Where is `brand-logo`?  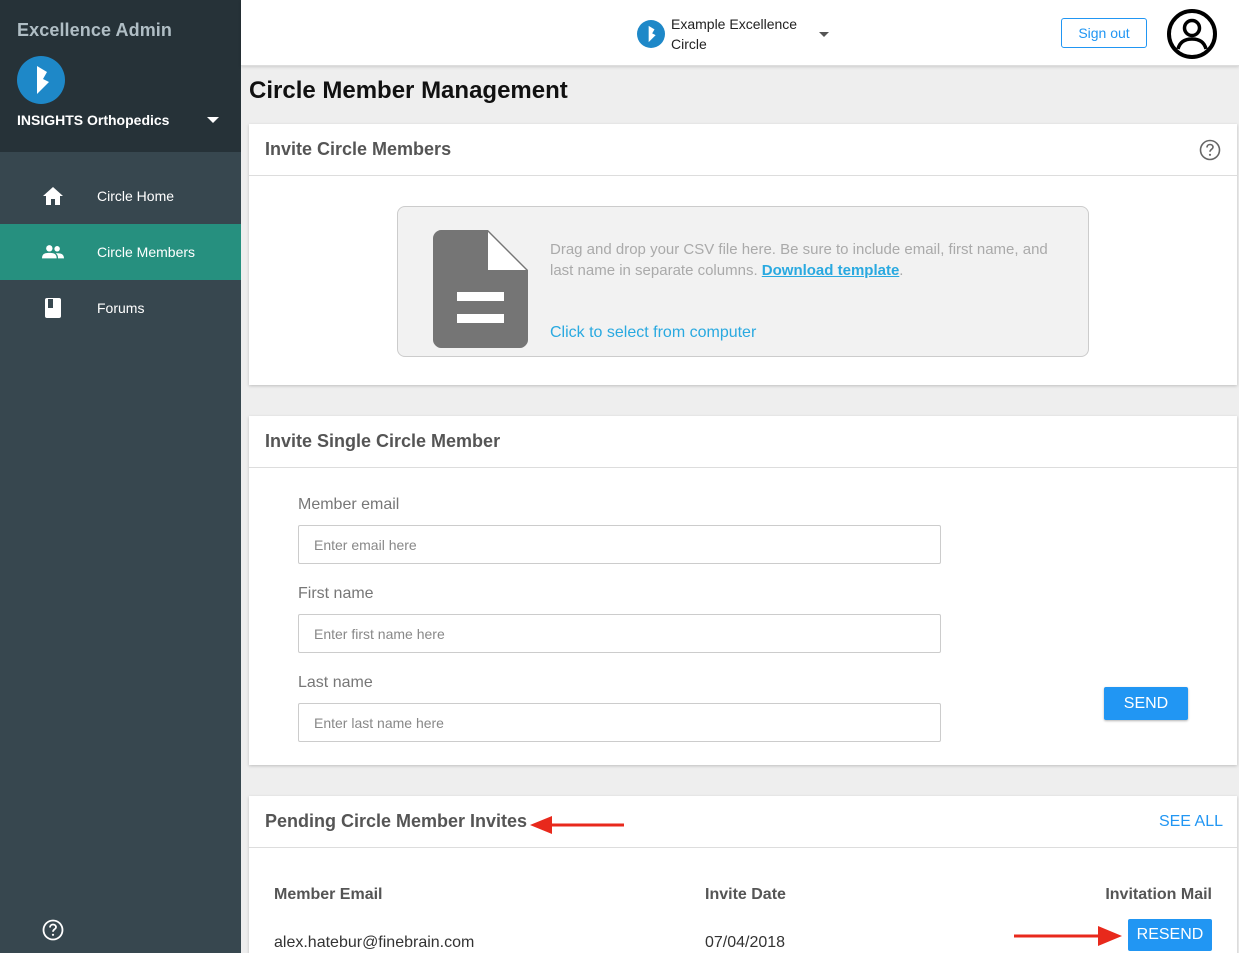 brand-logo is located at coordinates (41, 80).